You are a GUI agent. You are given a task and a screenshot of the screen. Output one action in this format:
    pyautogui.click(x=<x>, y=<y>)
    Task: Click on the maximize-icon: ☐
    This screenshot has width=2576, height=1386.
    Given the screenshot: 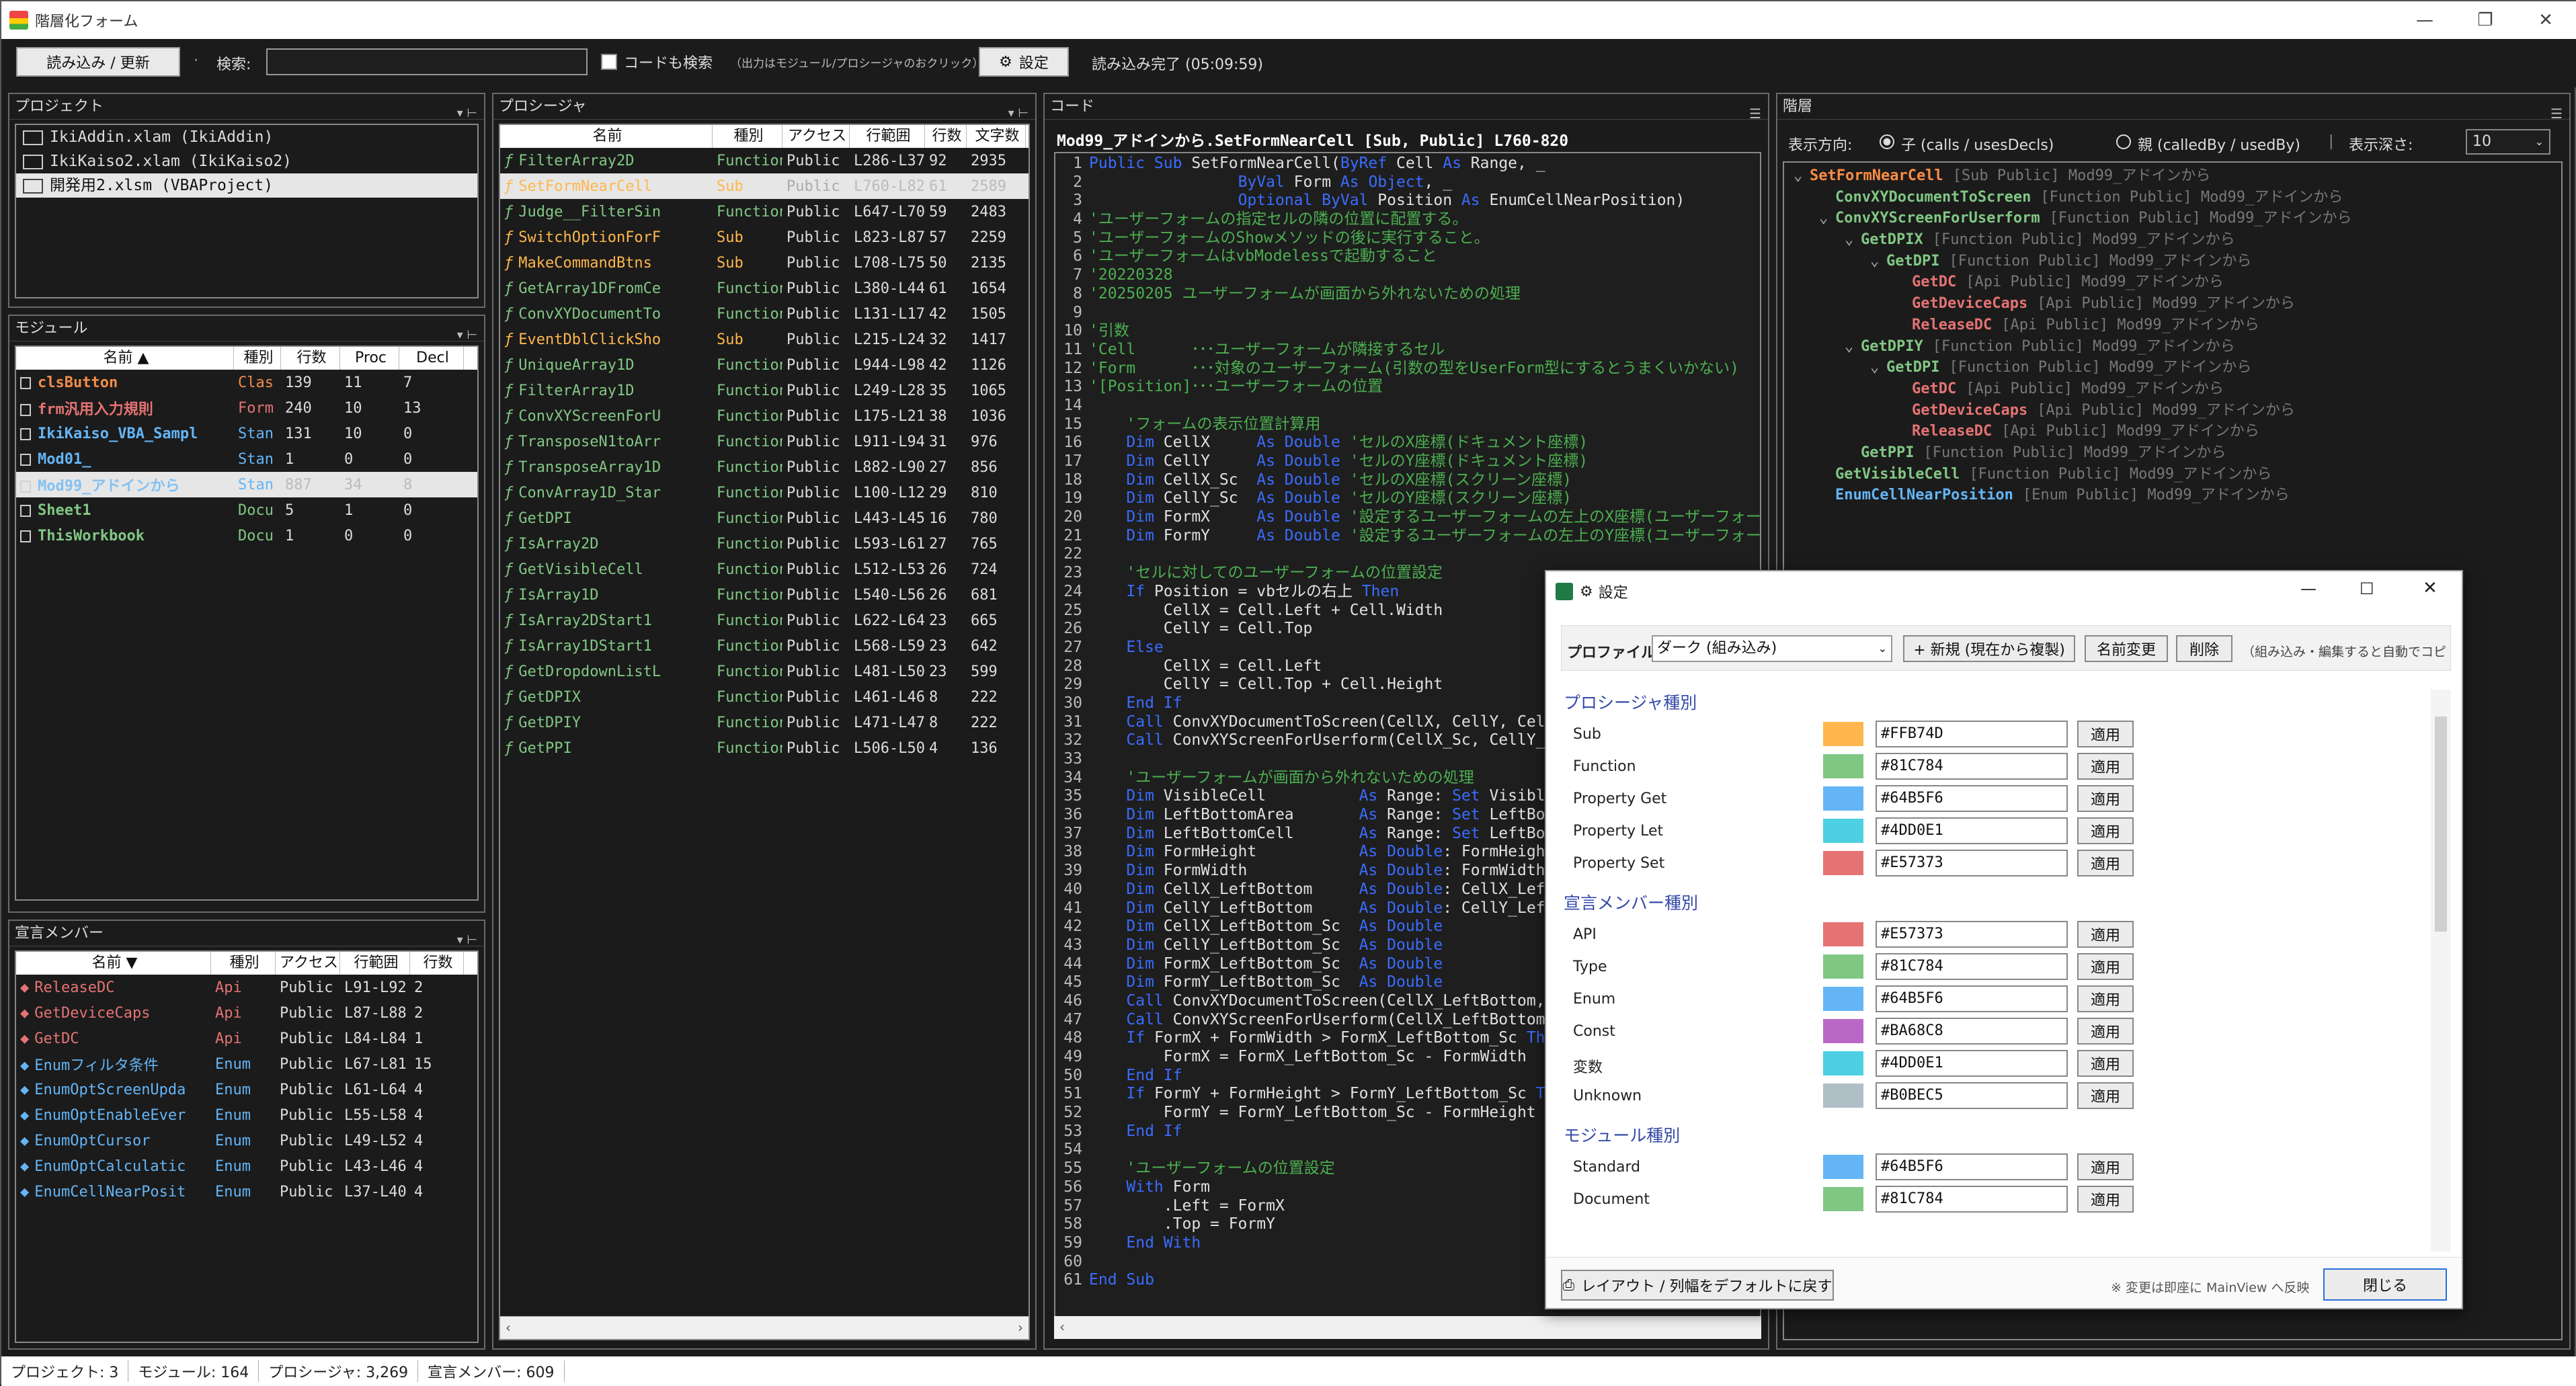 What is the action you would take?
    pyautogui.click(x=2367, y=588)
    